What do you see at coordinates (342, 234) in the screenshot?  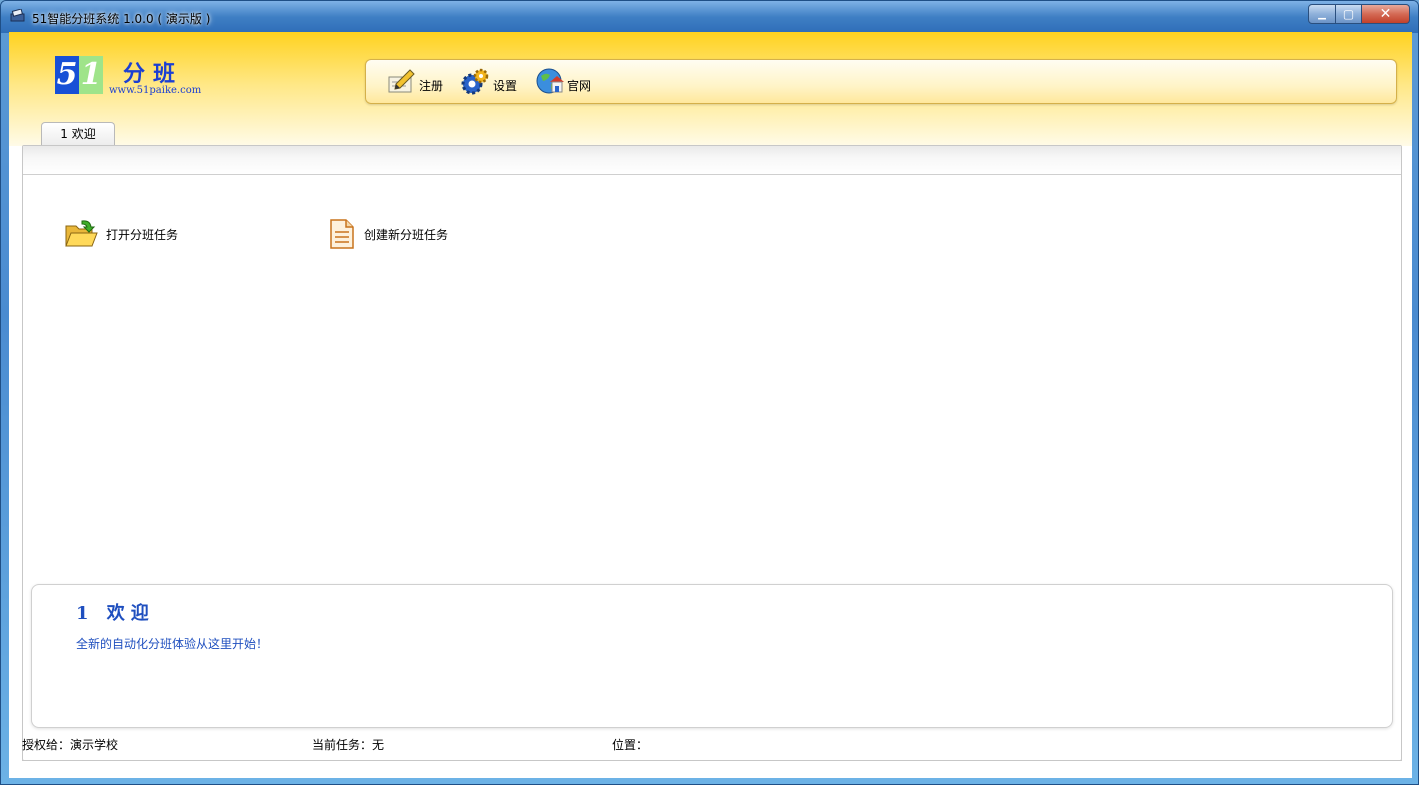 I see `new-document-icon` at bounding box center [342, 234].